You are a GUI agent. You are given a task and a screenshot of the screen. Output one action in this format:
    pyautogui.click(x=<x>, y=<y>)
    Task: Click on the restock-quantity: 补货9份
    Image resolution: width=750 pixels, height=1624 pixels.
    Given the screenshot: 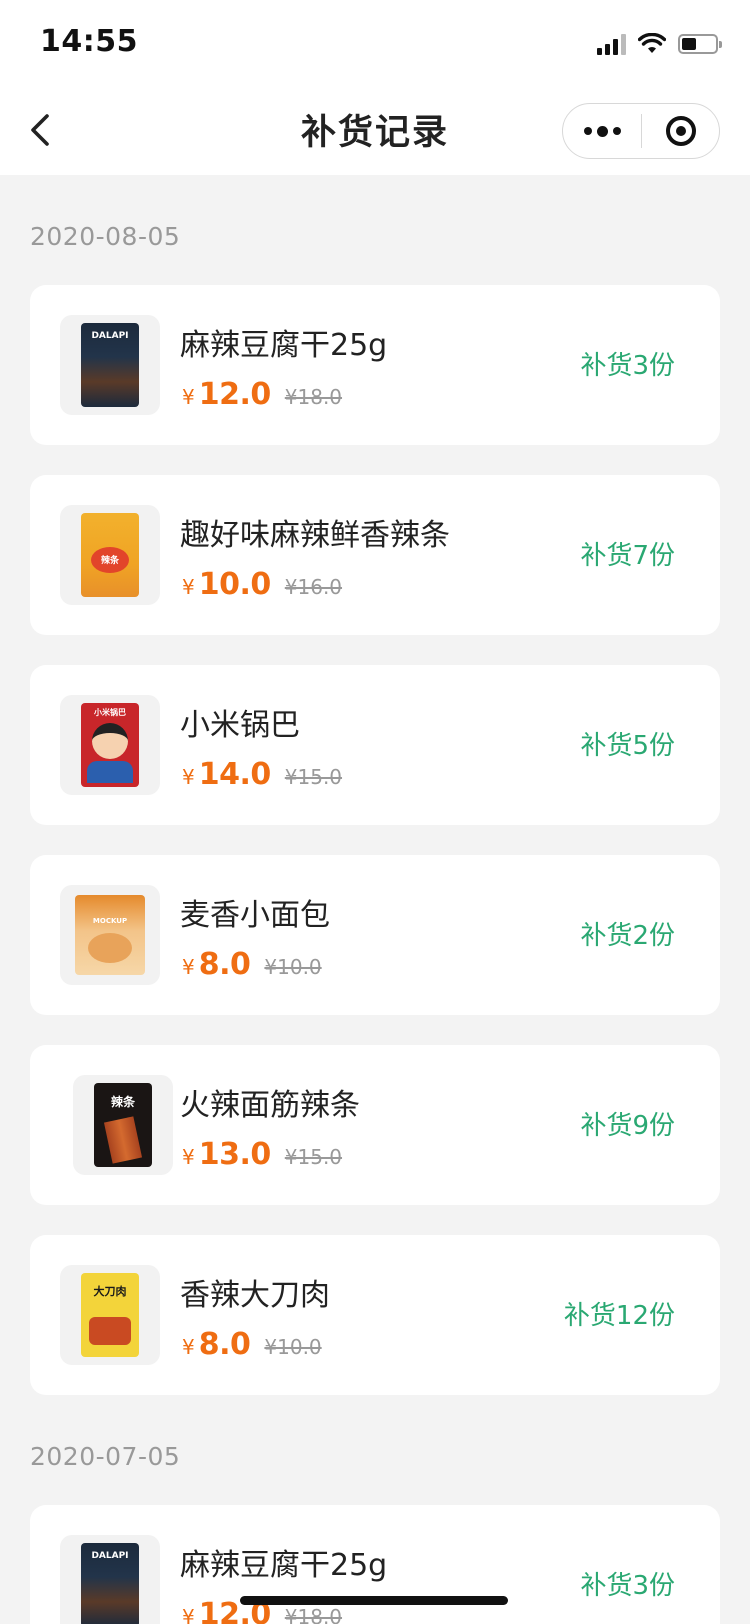 What is the action you would take?
    pyautogui.click(x=627, y=1126)
    